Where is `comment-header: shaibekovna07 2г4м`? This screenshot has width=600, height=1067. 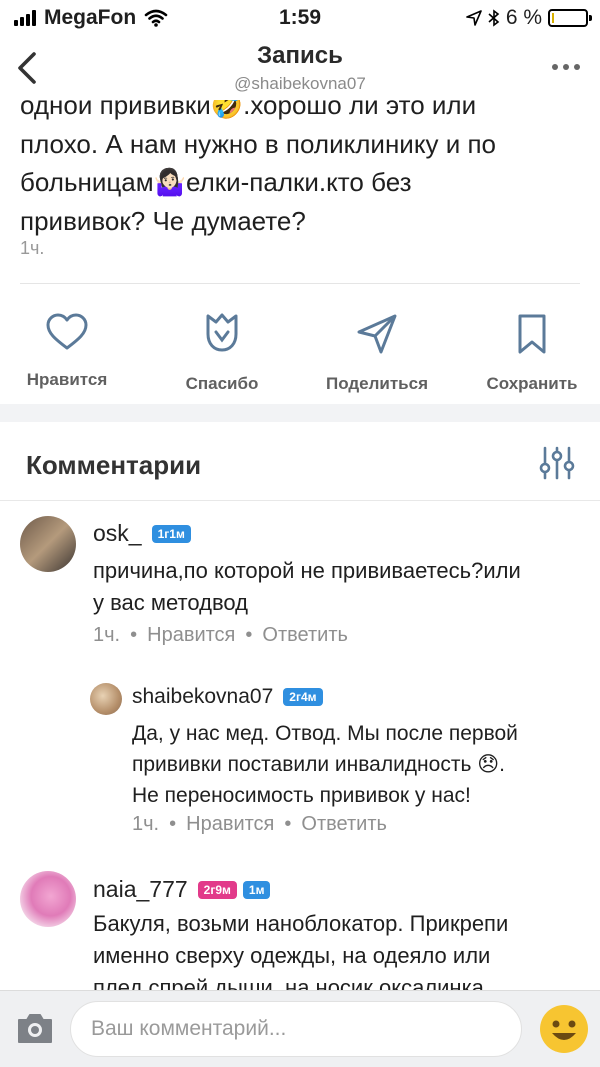
comment-header: shaibekovna07 2г4м is located at coordinates (227, 697).